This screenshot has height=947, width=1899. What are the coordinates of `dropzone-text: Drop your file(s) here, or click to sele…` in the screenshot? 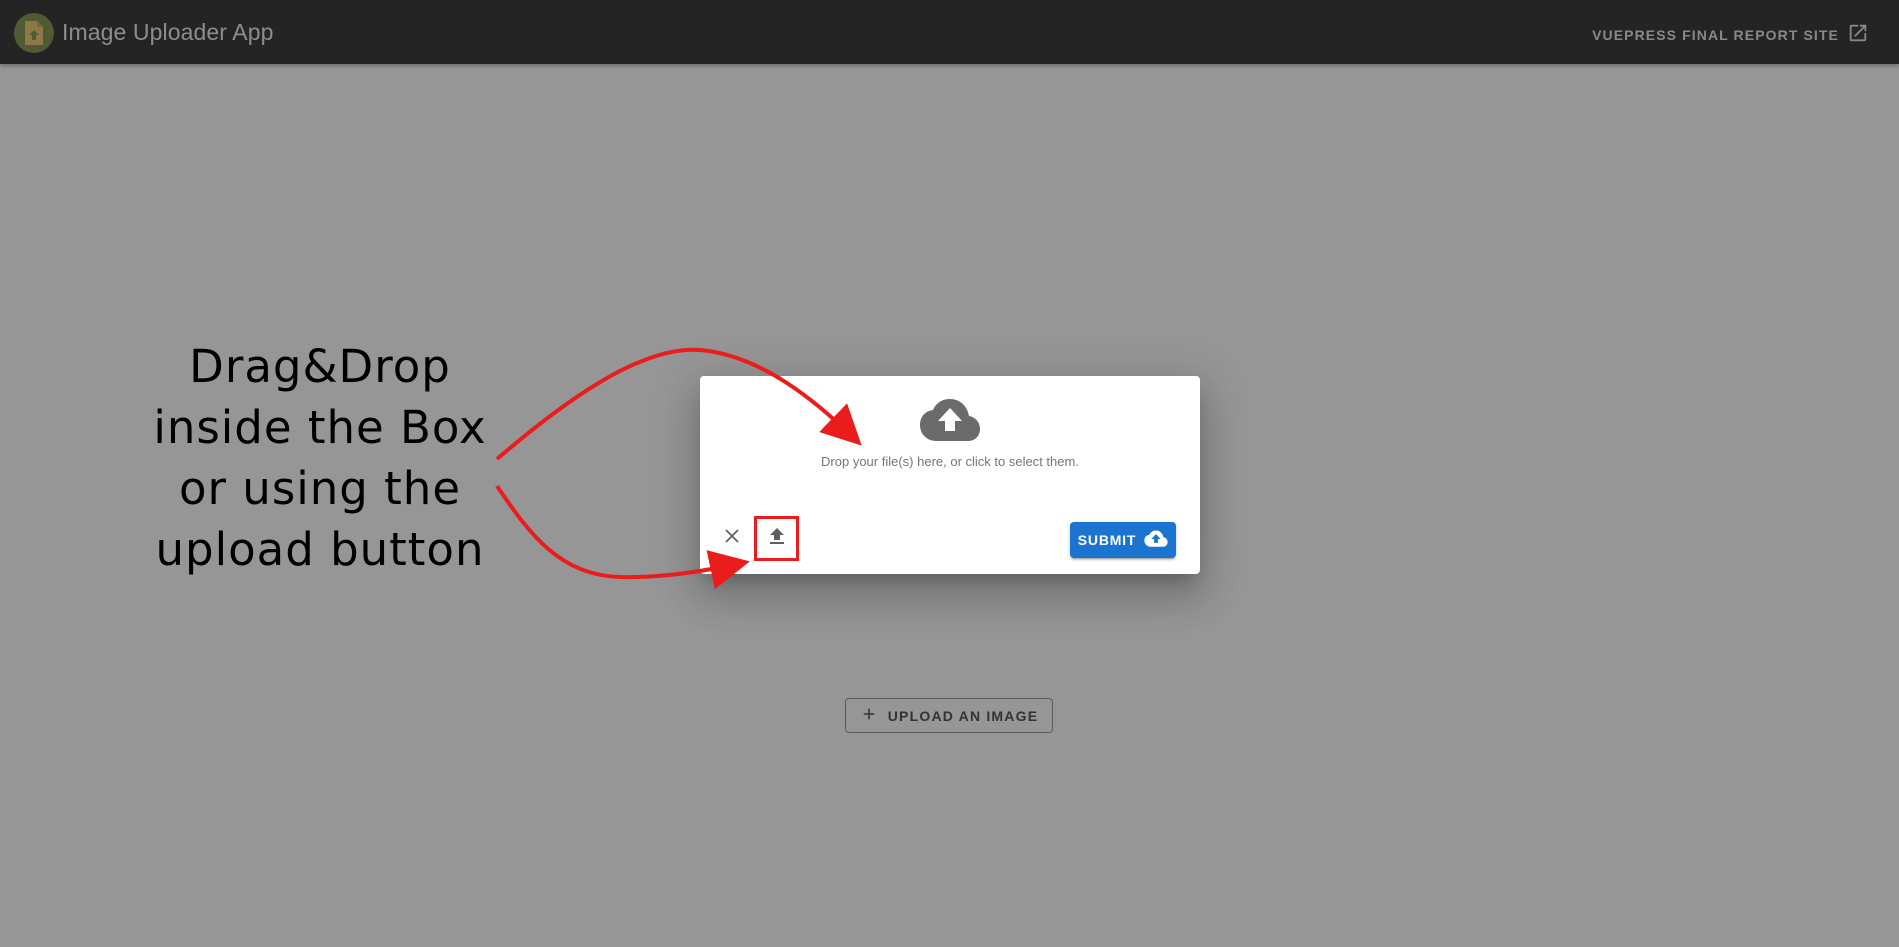 It's located at (950, 461).